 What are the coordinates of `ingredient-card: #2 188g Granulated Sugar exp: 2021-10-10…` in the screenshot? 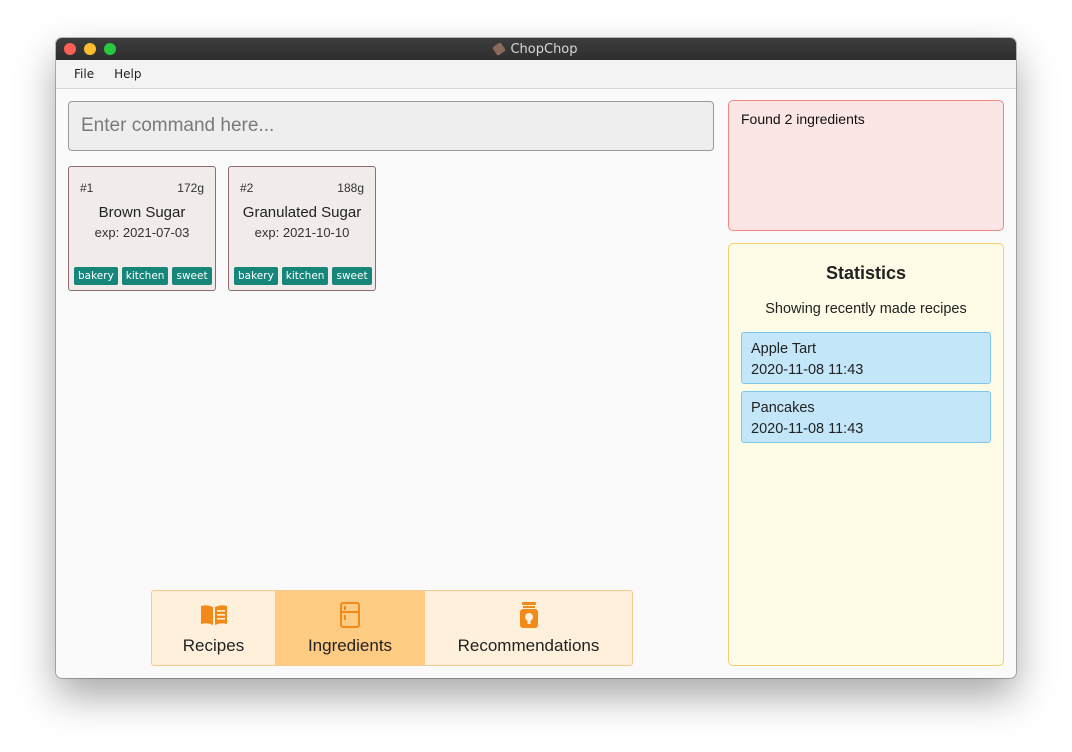 It's located at (302, 228).